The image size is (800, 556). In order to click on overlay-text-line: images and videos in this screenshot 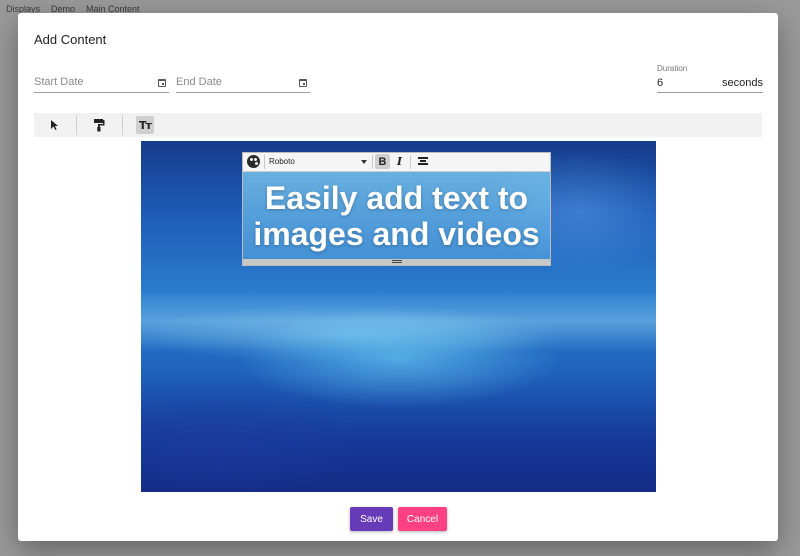, I will do `click(396, 234)`.